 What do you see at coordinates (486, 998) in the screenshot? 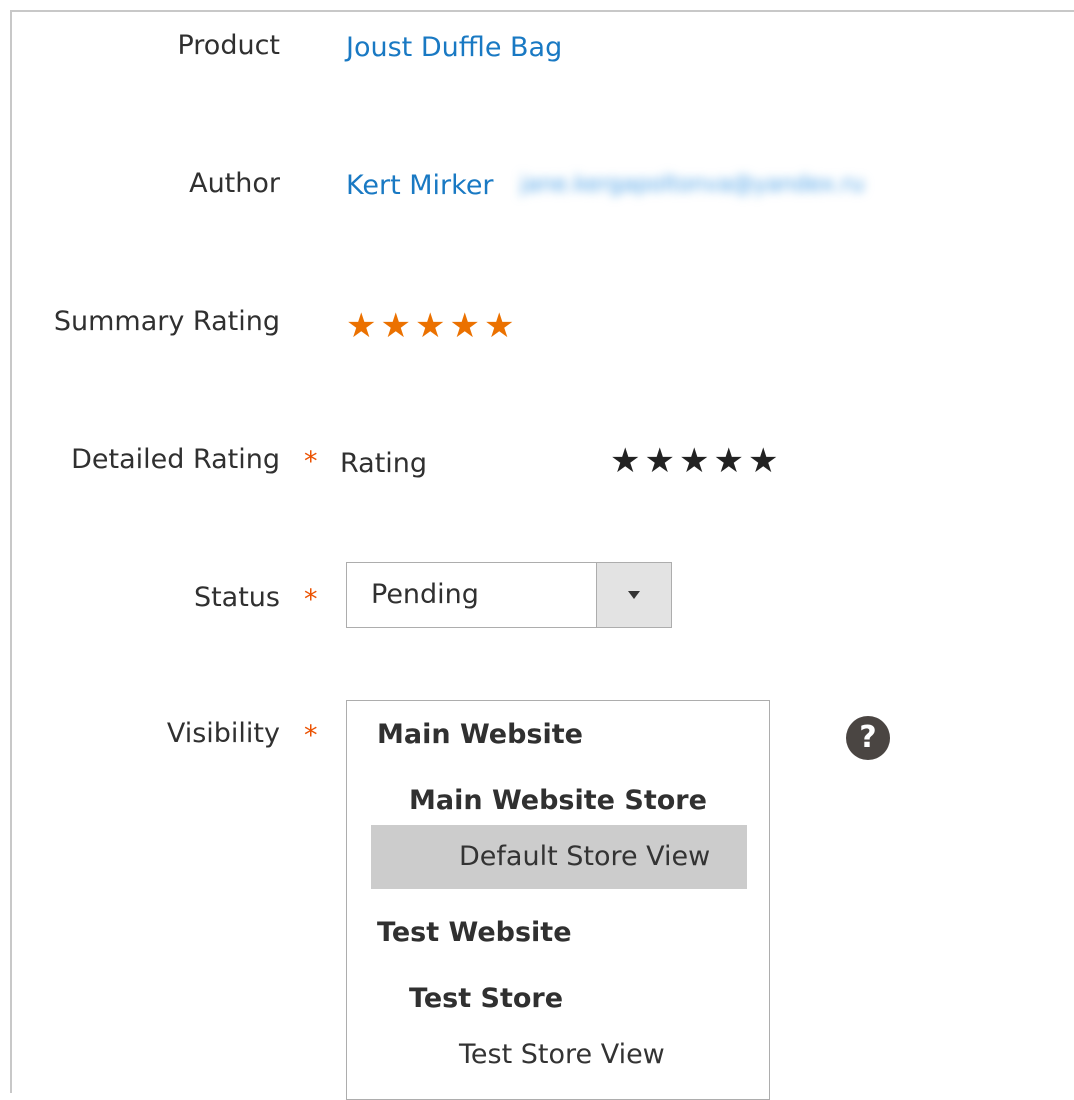
I see `option-store: Test Store` at bounding box center [486, 998].